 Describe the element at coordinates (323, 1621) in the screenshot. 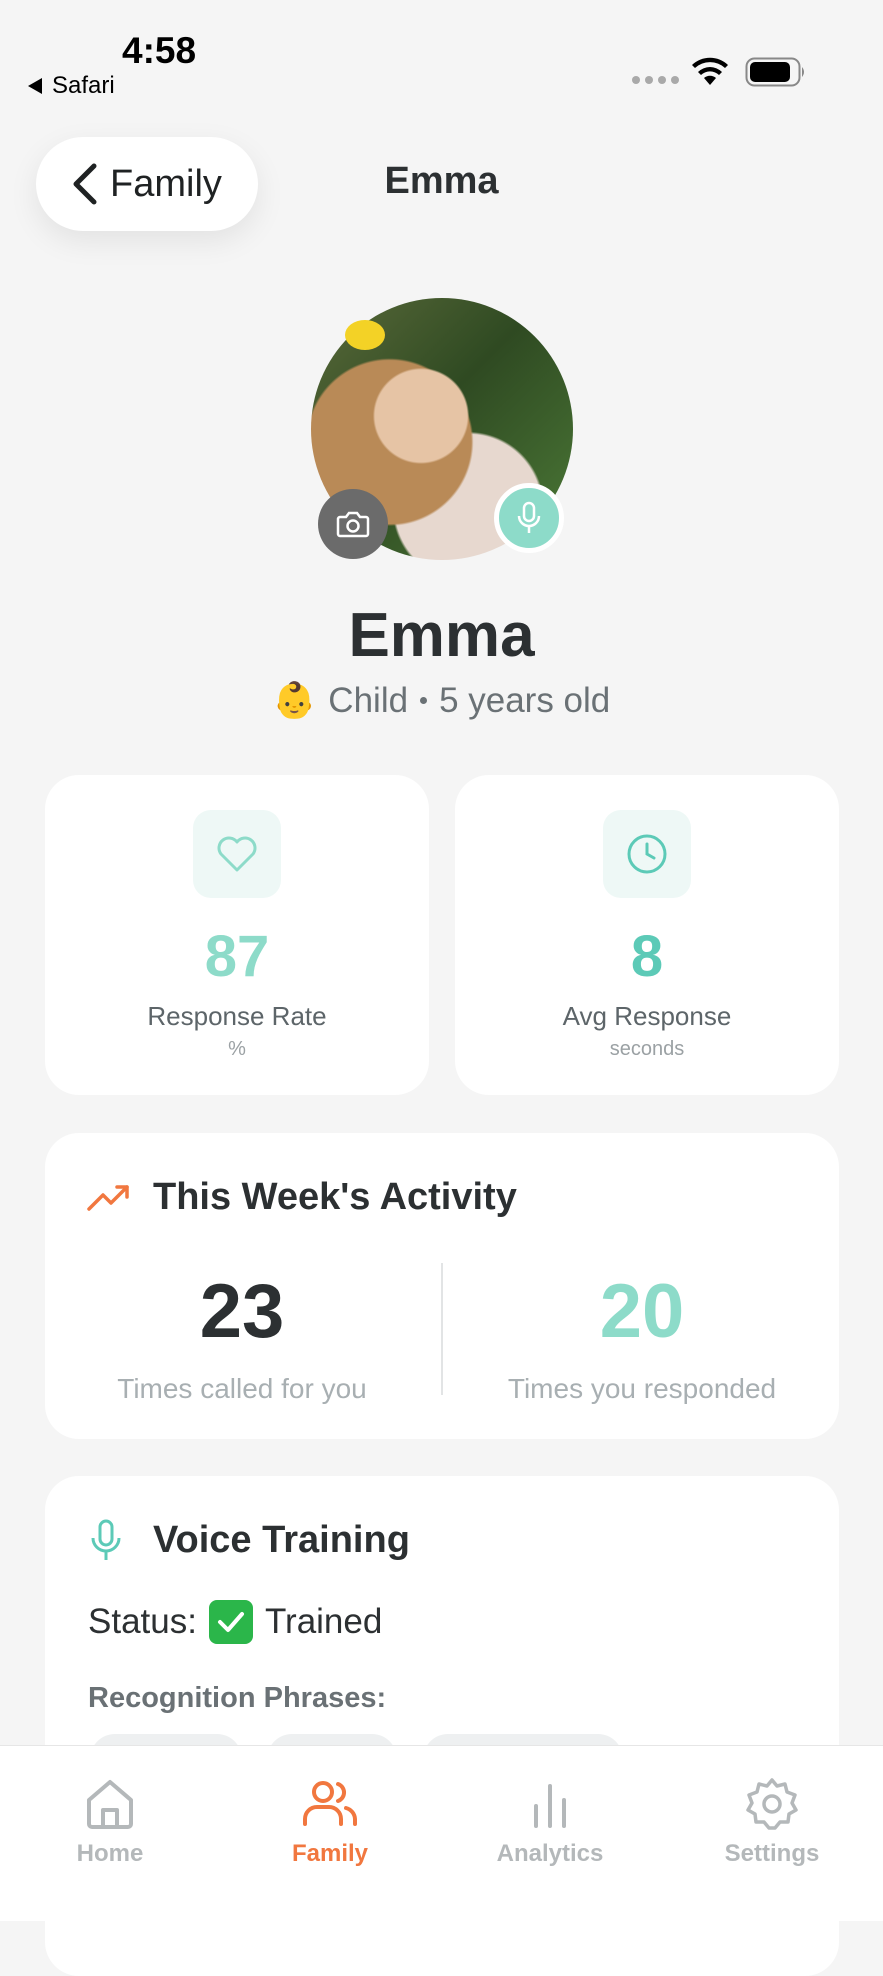

I see `status-value: Trained` at that location.